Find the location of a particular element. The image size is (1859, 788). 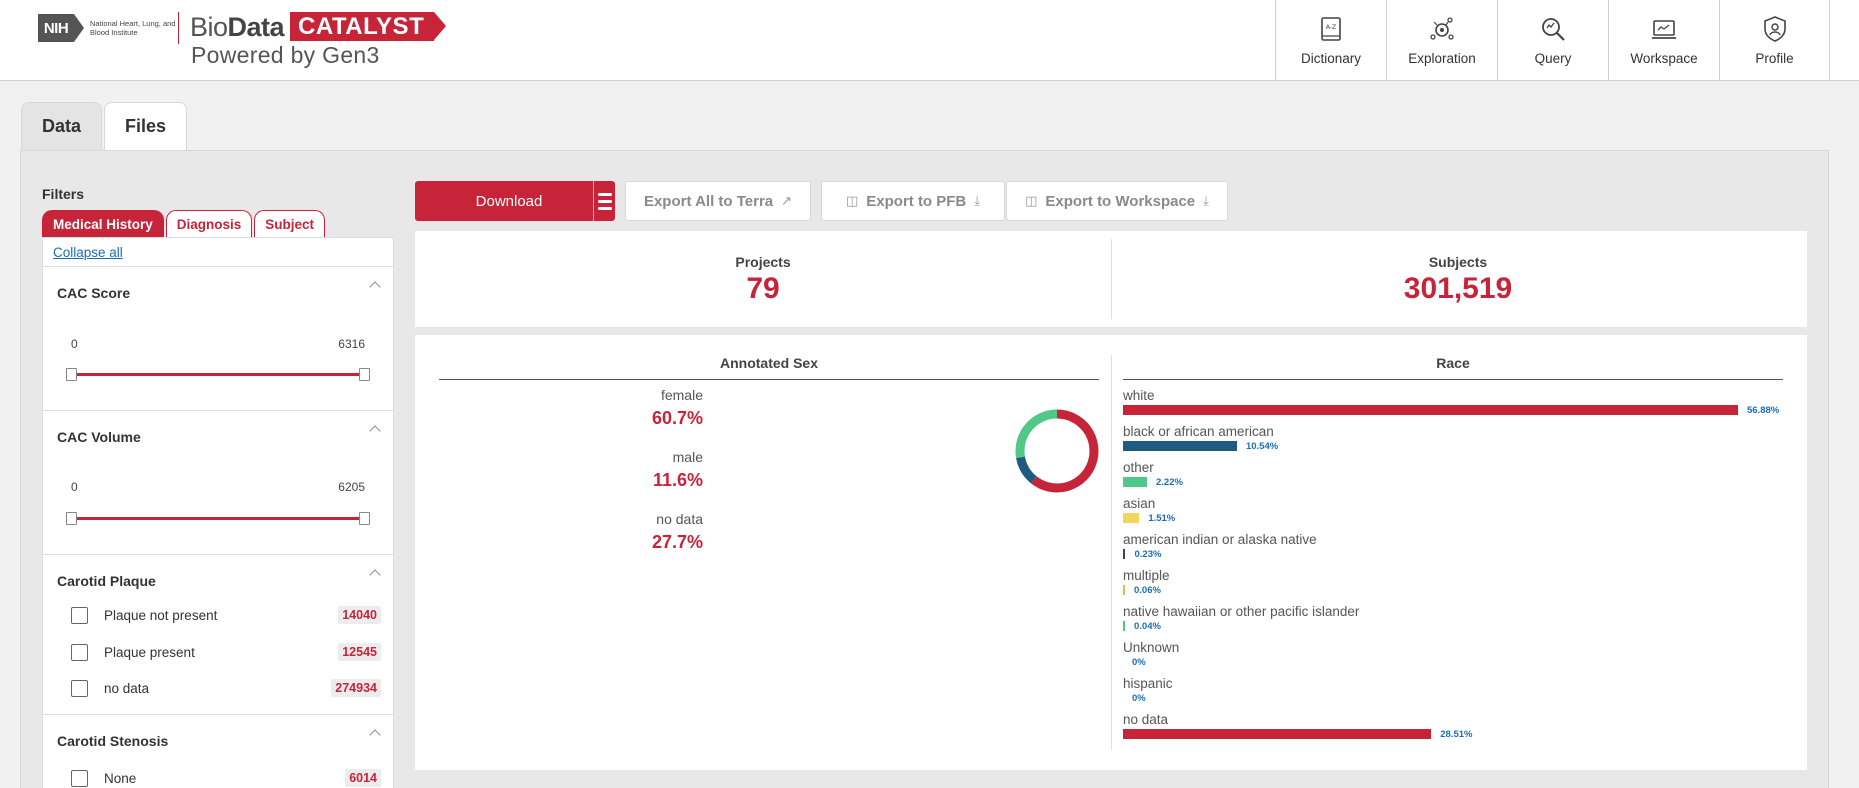

nav-exploration: Exploration is located at coordinates (1441, 40).